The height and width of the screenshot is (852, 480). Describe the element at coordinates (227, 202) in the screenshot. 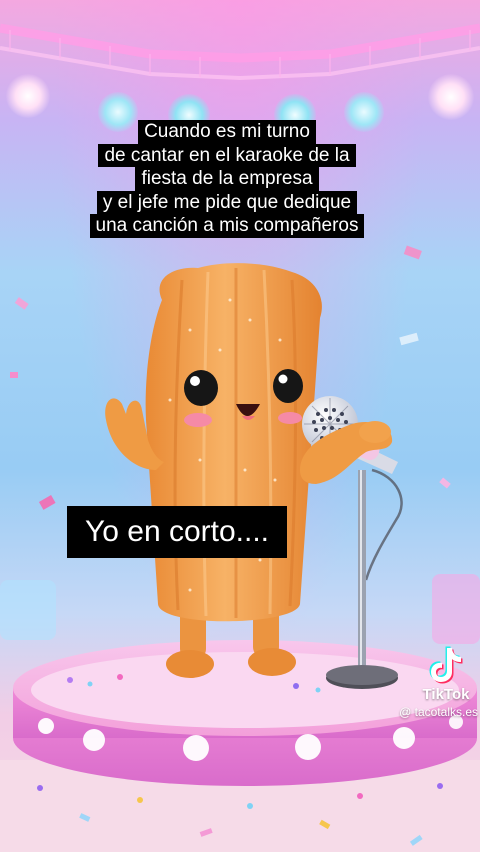

I see `caption-line: y el jefe me pide que dedique` at that location.